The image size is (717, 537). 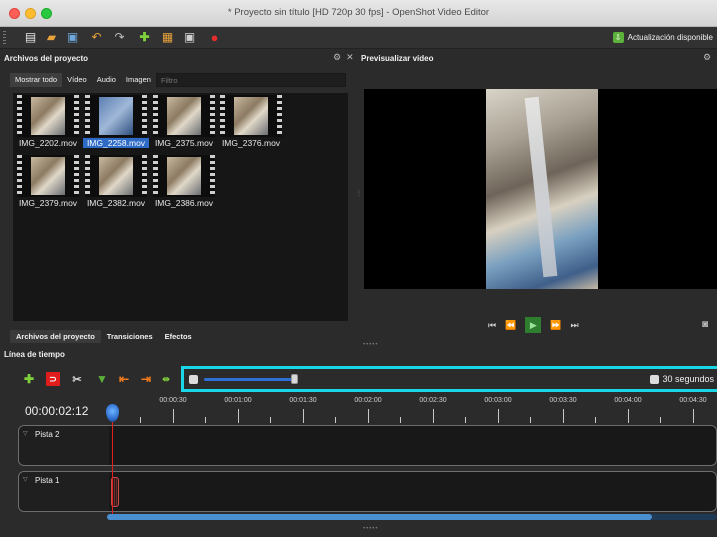 What do you see at coordinates (106, 80) in the screenshot?
I see `filter-audio-tab: Audio` at bounding box center [106, 80].